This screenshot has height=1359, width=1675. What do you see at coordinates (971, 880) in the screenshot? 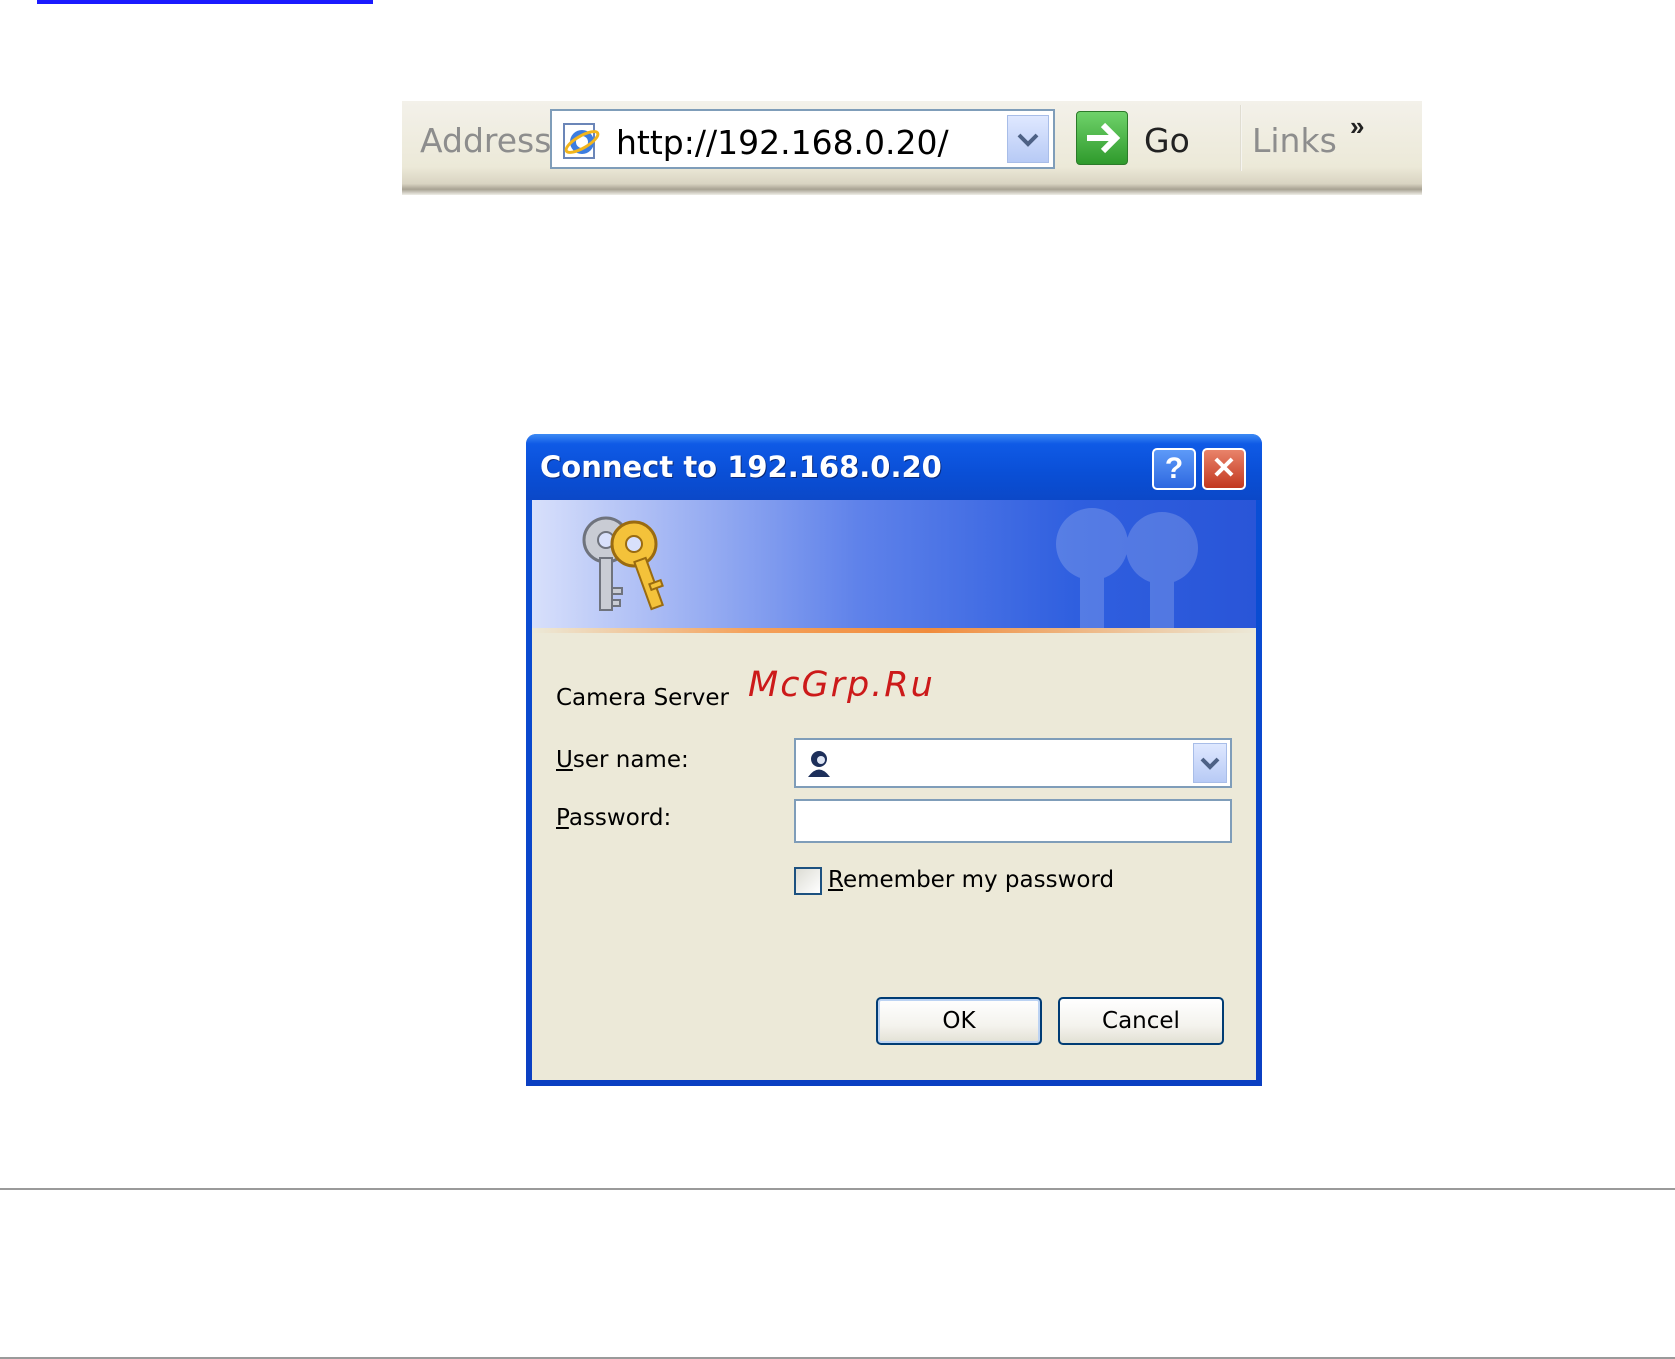
I see `remember-password-label: Remember my password` at bounding box center [971, 880].